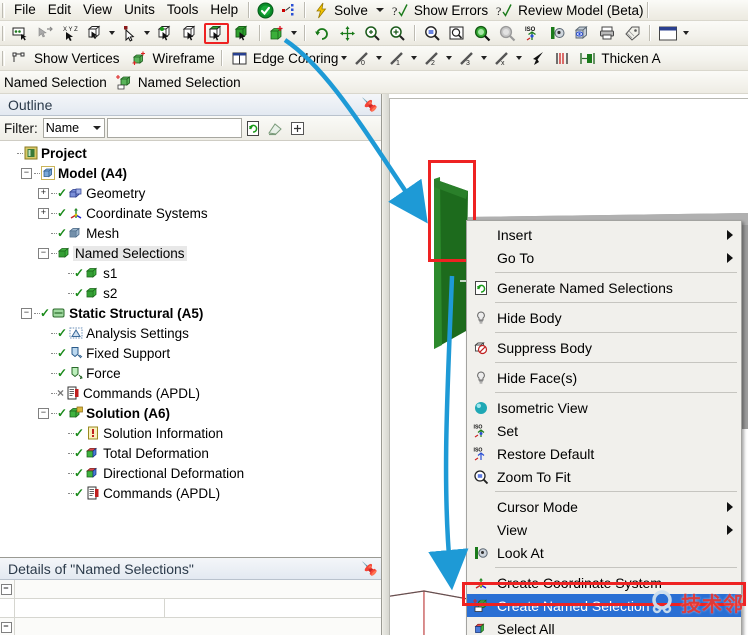  I want to click on tree-item-project: Project, so click(190, 153).